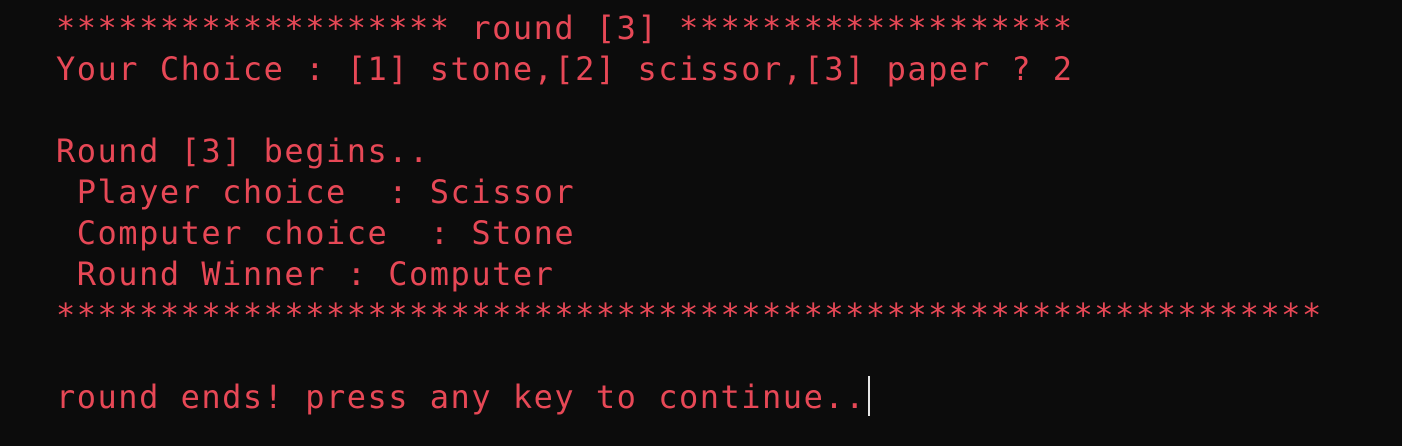 This screenshot has width=1402, height=446. What do you see at coordinates (305, 274) in the screenshot?
I see `round-winner-text: Round Winner : Computer` at bounding box center [305, 274].